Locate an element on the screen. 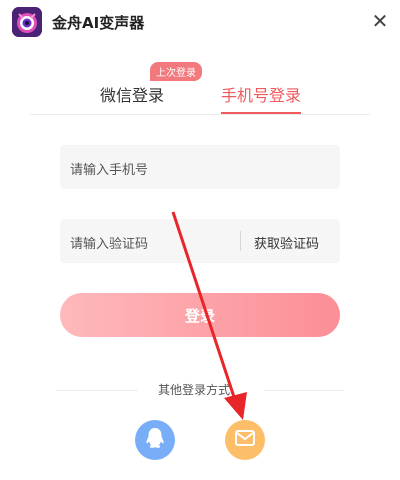 The image size is (400, 480). divider-left is located at coordinates (97, 390).